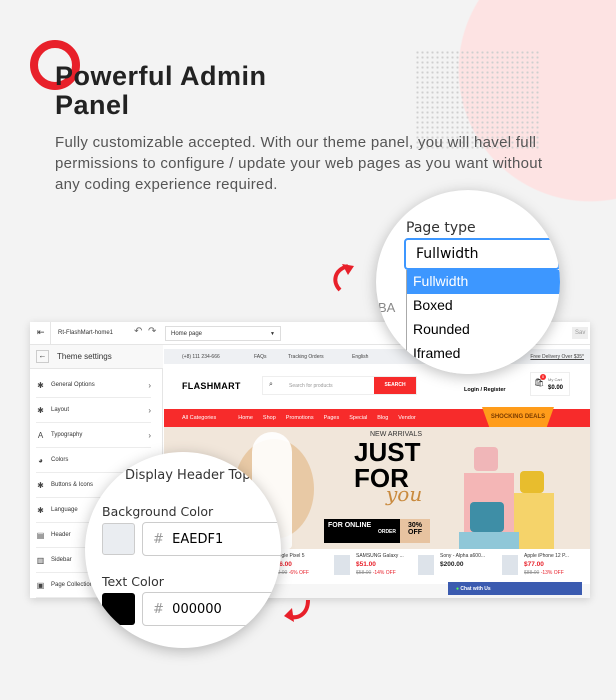 The image size is (616, 700). I want to click on save-button: Sav, so click(580, 333).